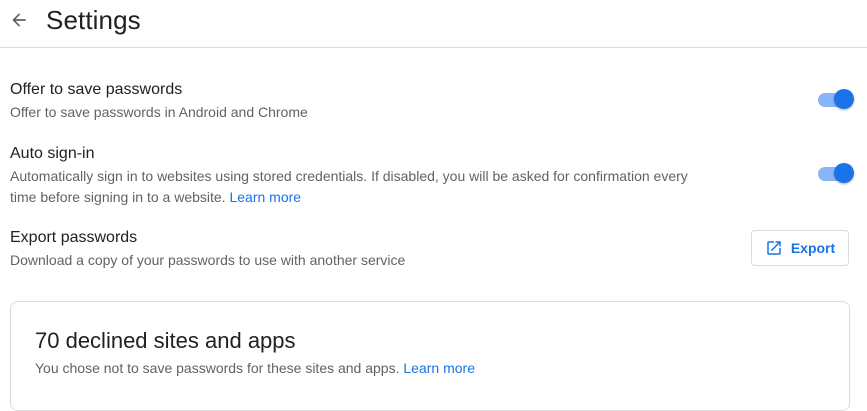  Describe the element at coordinates (433, 24) in the screenshot. I see `app-header: Settings` at that location.